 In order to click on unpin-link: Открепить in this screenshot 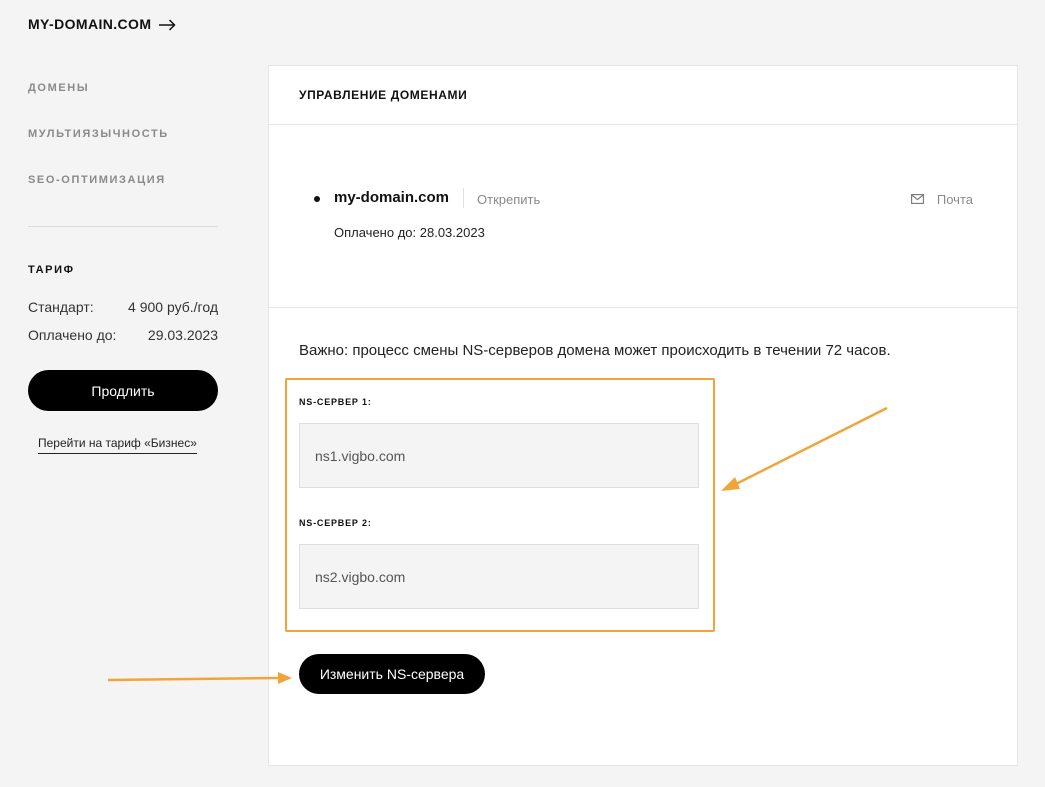, I will do `click(508, 199)`.